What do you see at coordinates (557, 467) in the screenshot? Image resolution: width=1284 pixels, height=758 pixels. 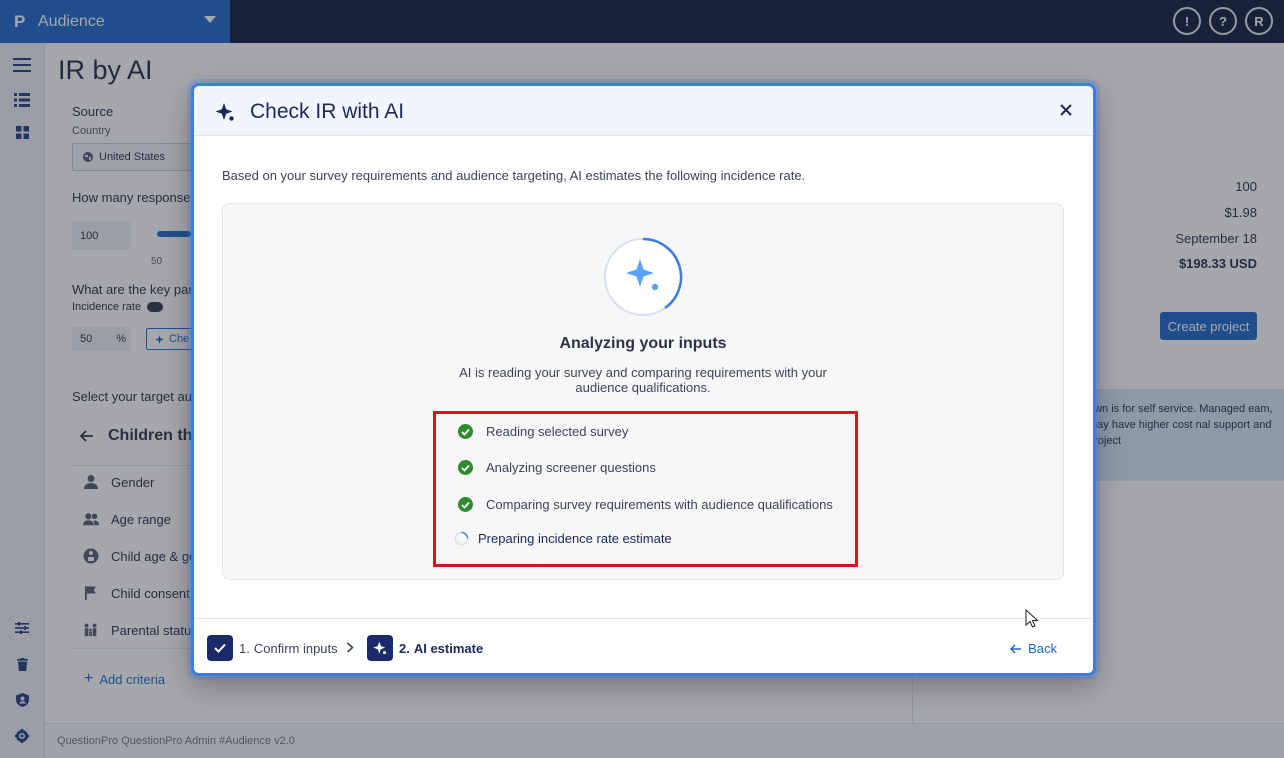 I see `step-analyzing-screener: Analyzing screener questions` at bounding box center [557, 467].